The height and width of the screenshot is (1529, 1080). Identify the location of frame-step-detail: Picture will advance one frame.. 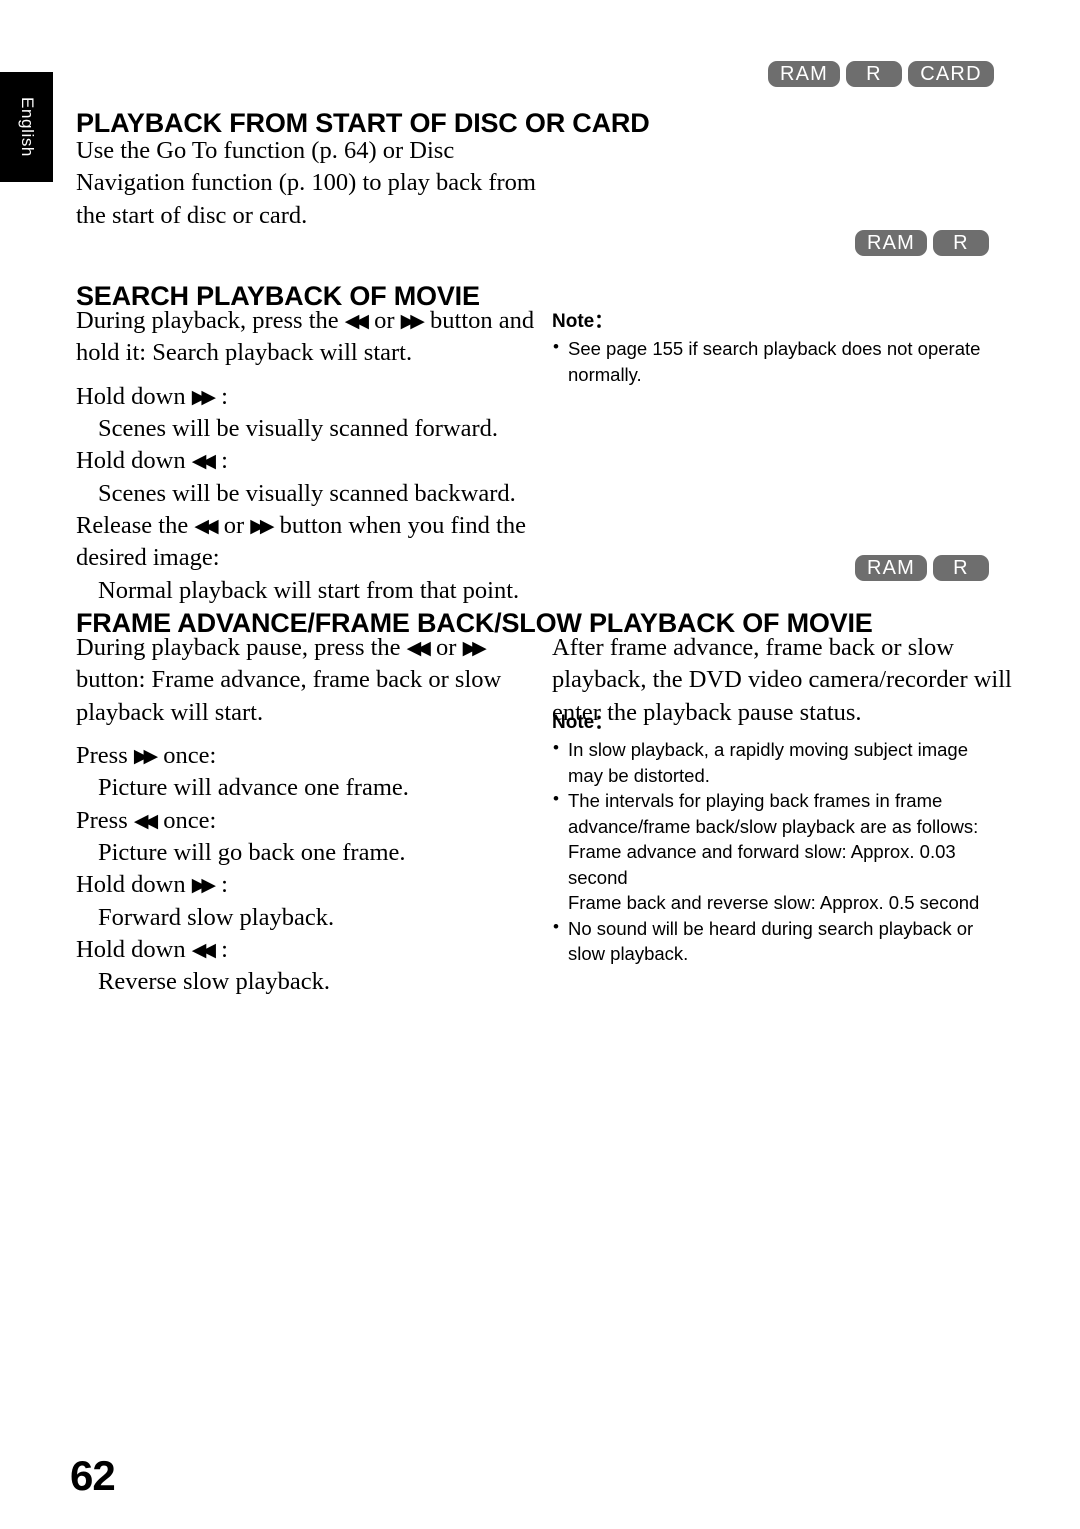
(301, 788).